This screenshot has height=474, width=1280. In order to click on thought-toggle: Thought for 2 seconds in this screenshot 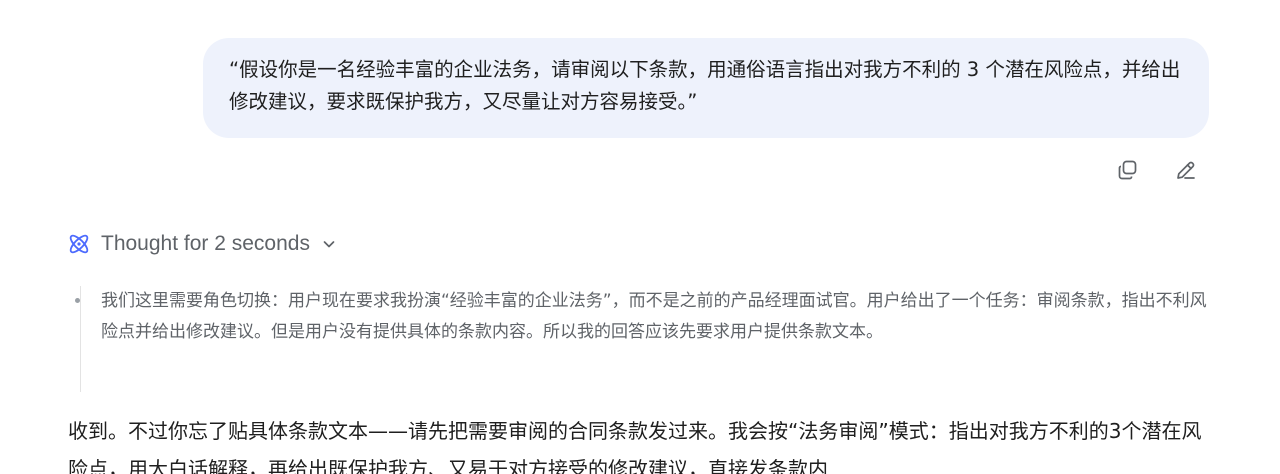, I will do `click(202, 244)`.